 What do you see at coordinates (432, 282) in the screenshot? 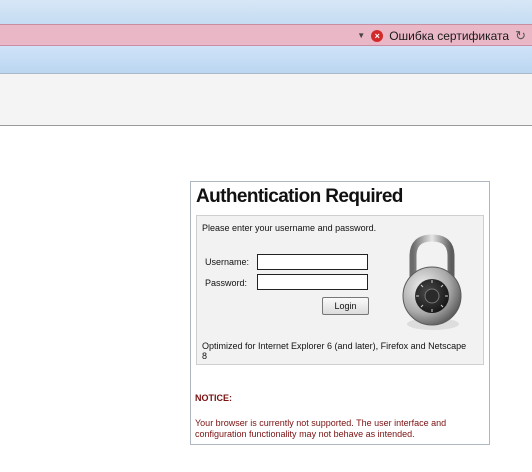
I see `padlock-icon` at bounding box center [432, 282].